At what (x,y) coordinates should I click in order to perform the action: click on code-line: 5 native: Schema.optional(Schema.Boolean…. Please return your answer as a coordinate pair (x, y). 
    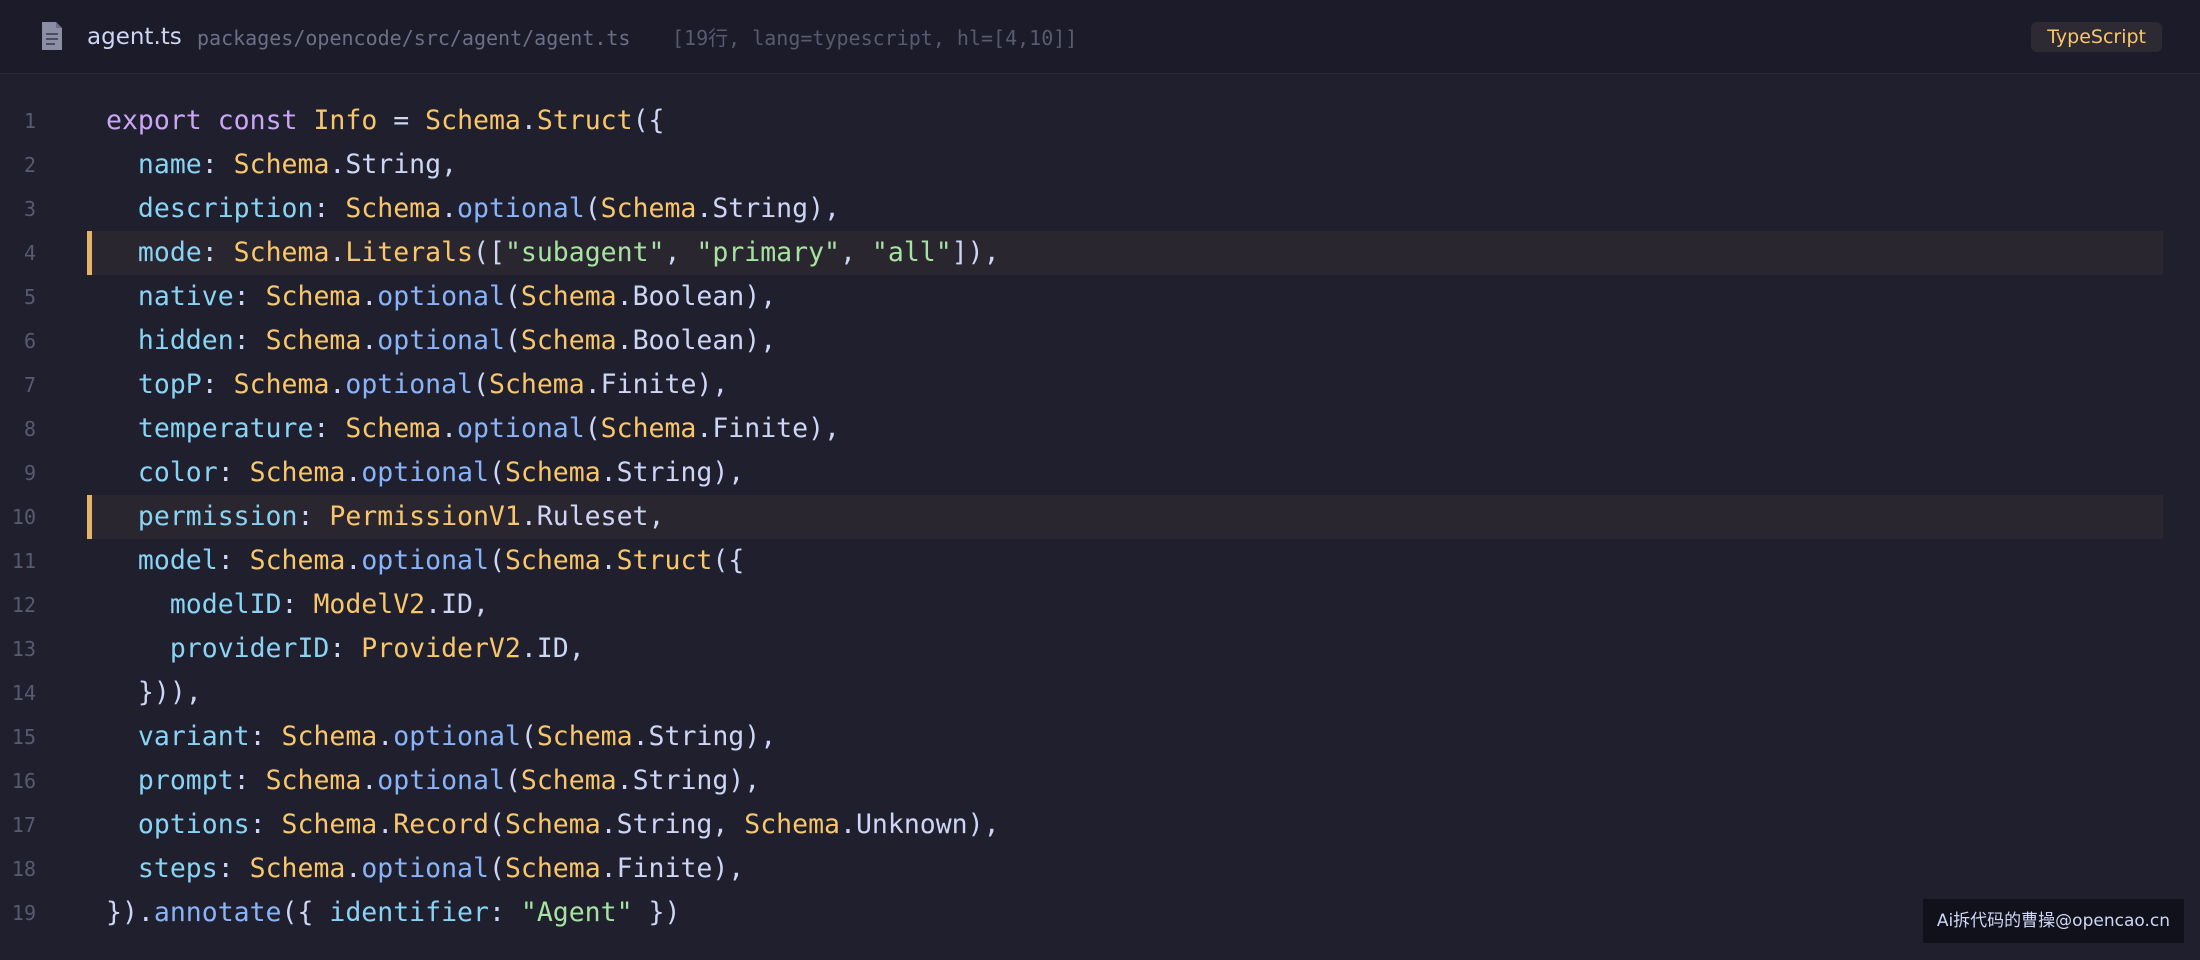
    Looking at the image, I should click on (1100, 297).